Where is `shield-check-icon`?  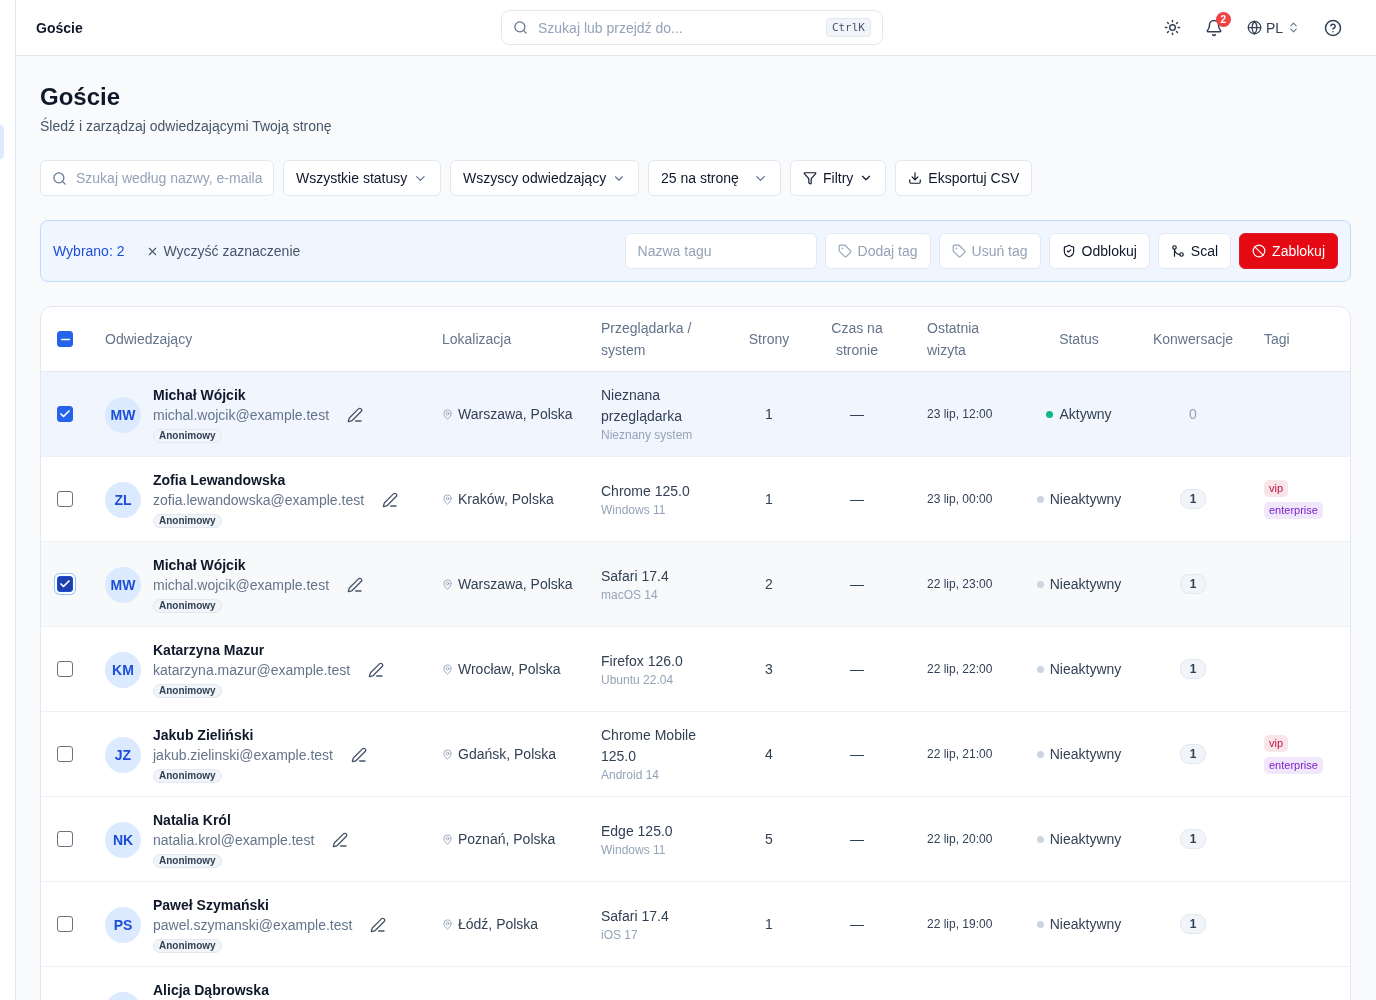 shield-check-icon is located at coordinates (1068, 251).